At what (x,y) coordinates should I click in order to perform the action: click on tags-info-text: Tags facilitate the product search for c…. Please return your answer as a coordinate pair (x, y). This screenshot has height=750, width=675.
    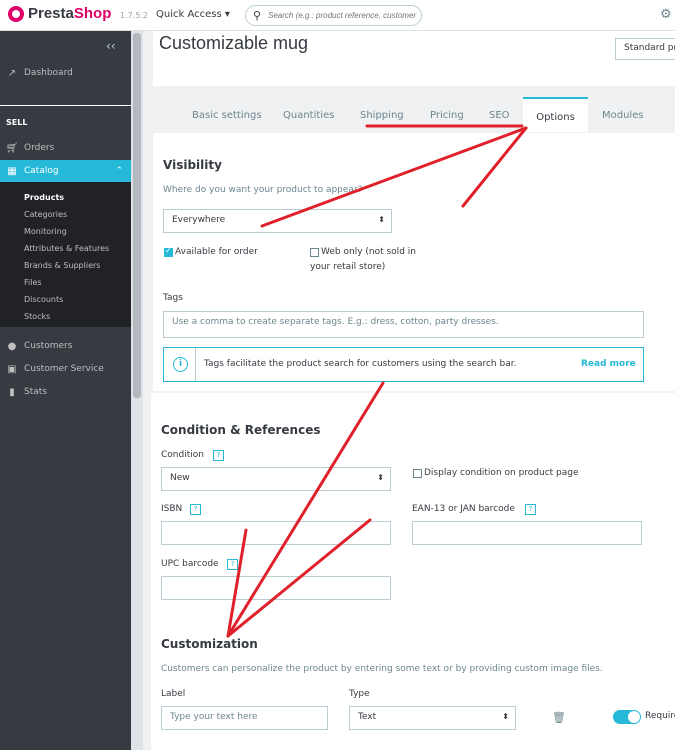
    Looking at the image, I should click on (360, 364).